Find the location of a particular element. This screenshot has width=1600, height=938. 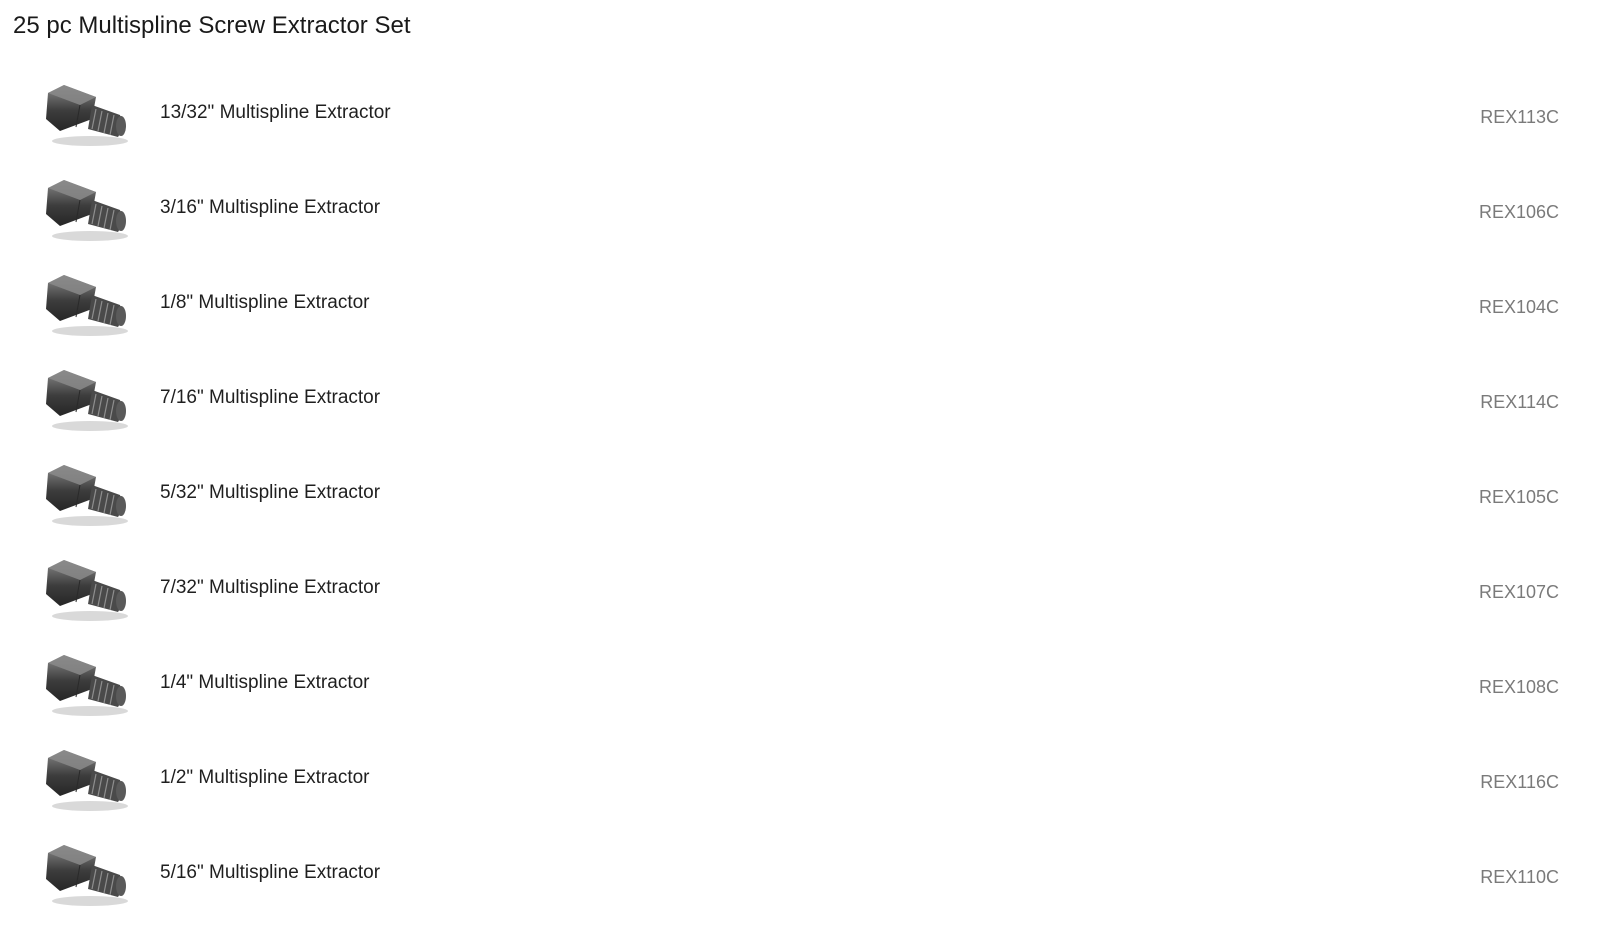

item-name: 7/32" Multispline Extractor is located at coordinates (270, 588).